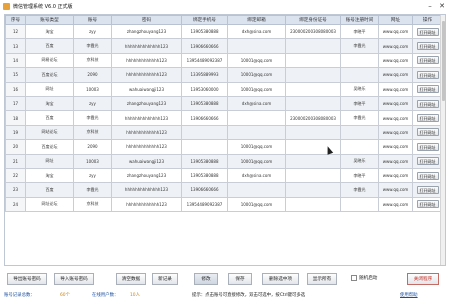 This screenshot has width=450, height=300. I want to click on delete-selected-button: 删除选中项, so click(280, 279).